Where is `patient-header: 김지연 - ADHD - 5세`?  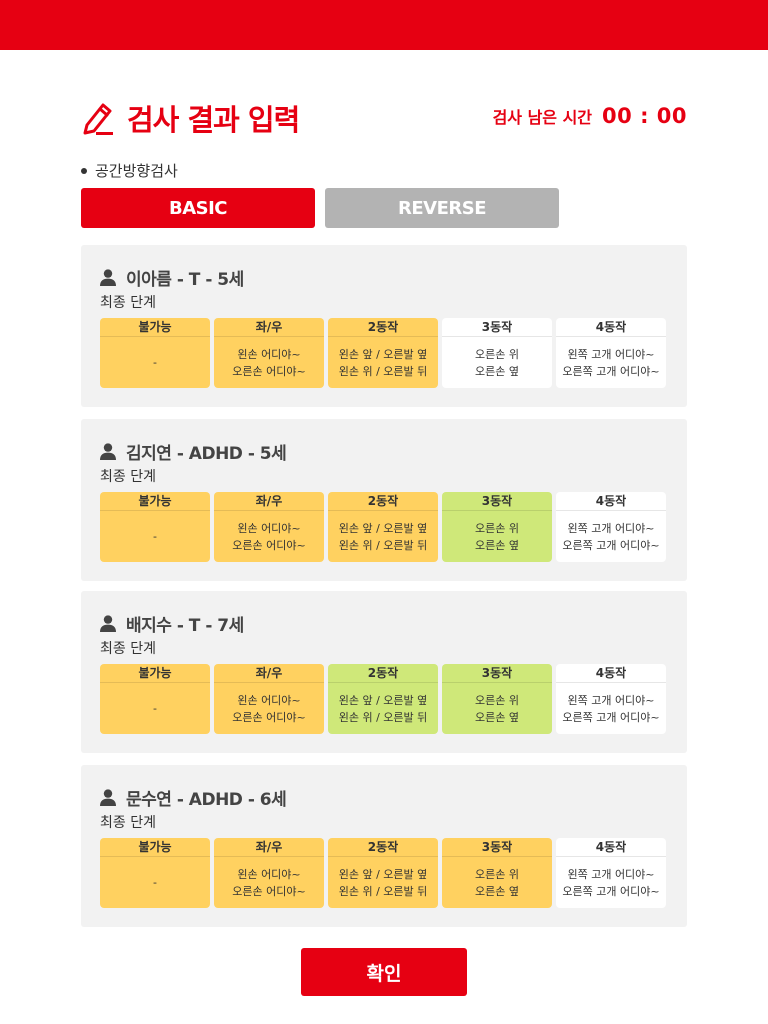
patient-header: 김지연 - ADHD - 5세 is located at coordinates (193, 451).